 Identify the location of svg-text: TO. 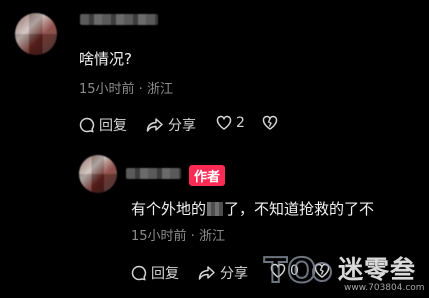
(290, 270).